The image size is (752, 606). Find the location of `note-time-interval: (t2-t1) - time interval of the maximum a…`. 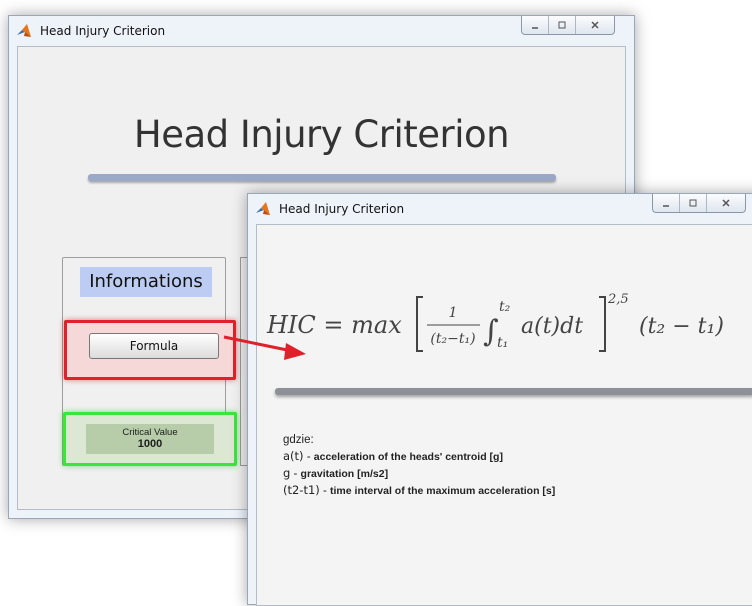

note-time-interval: (t2-t1) - time interval of the maximum a… is located at coordinates (419, 490).